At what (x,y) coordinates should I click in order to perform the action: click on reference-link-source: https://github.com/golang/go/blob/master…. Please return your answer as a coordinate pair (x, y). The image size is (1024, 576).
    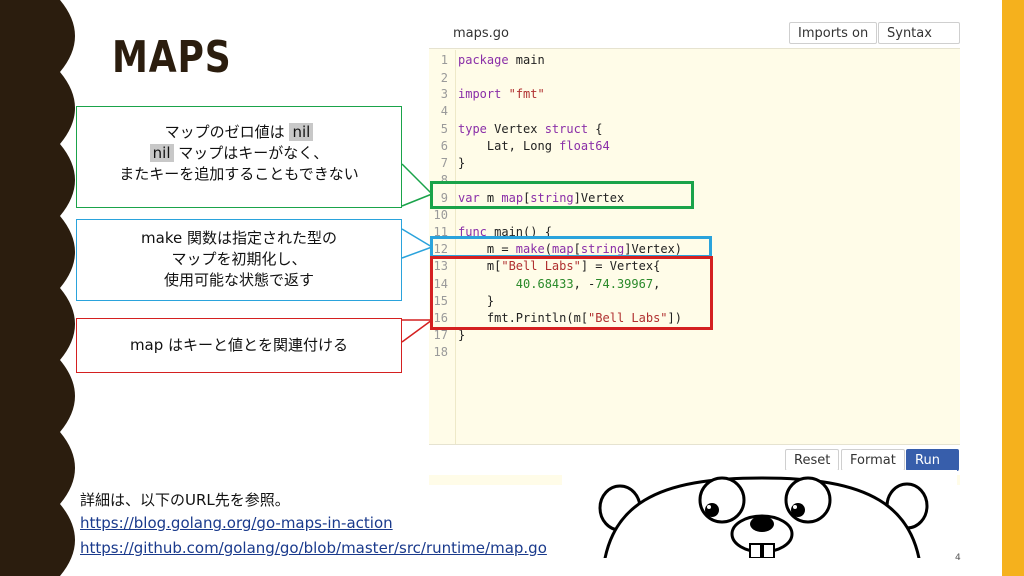
    Looking at the image, I should click on (313, 548).